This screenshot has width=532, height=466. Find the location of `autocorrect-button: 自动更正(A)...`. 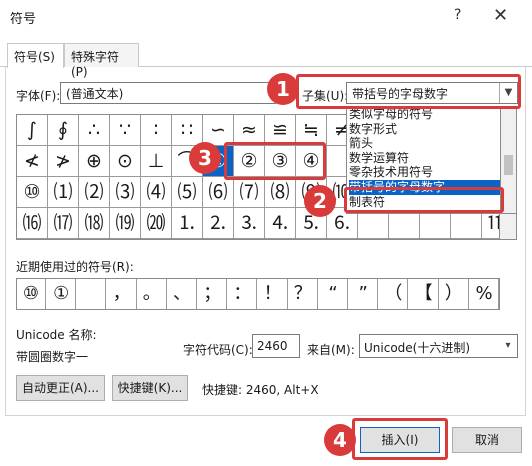

autocorrect-button: 自动更正(A)... is located at coordinates (60, 388).